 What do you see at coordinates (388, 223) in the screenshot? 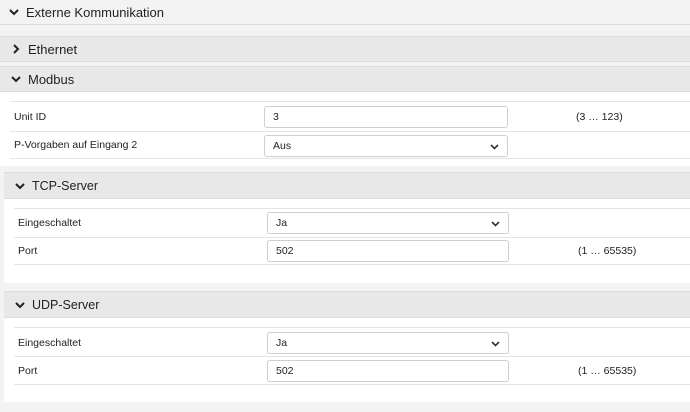
I see `tcp-eingeschaltet-select: Ja` at bounding box center [388, 223].